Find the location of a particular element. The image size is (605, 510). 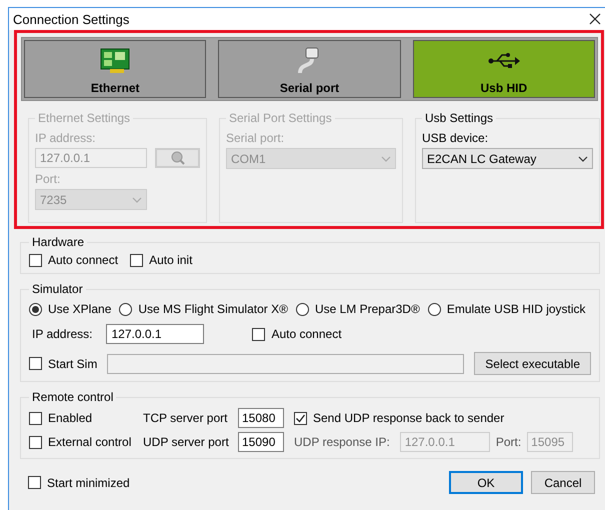

connection-tab: Usb HID is located at coordinates (503, 69).